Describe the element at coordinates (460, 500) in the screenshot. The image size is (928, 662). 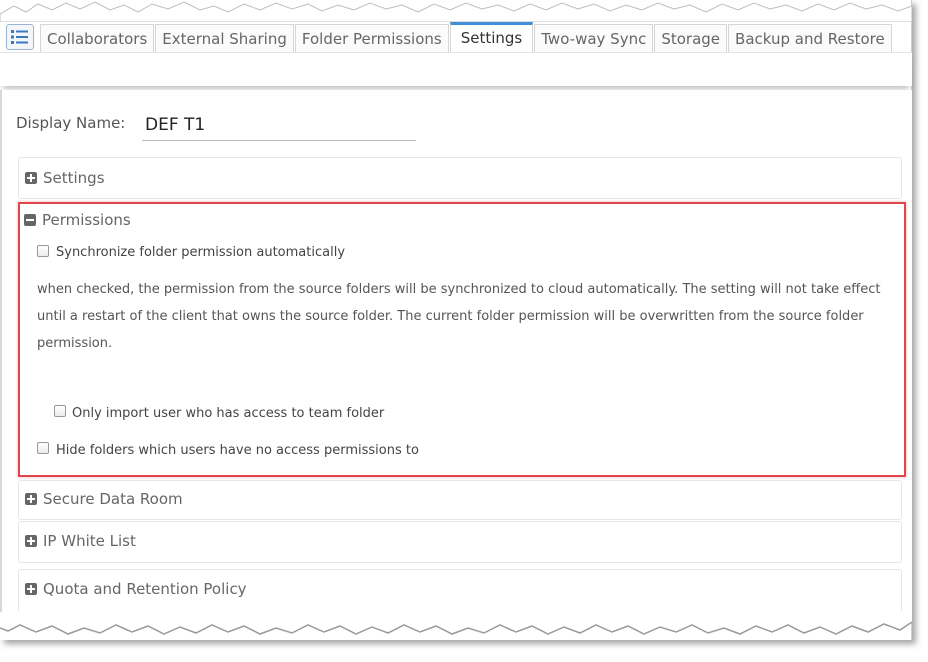
I see `secure-data-room-panel: Secure Data Room` at that location.